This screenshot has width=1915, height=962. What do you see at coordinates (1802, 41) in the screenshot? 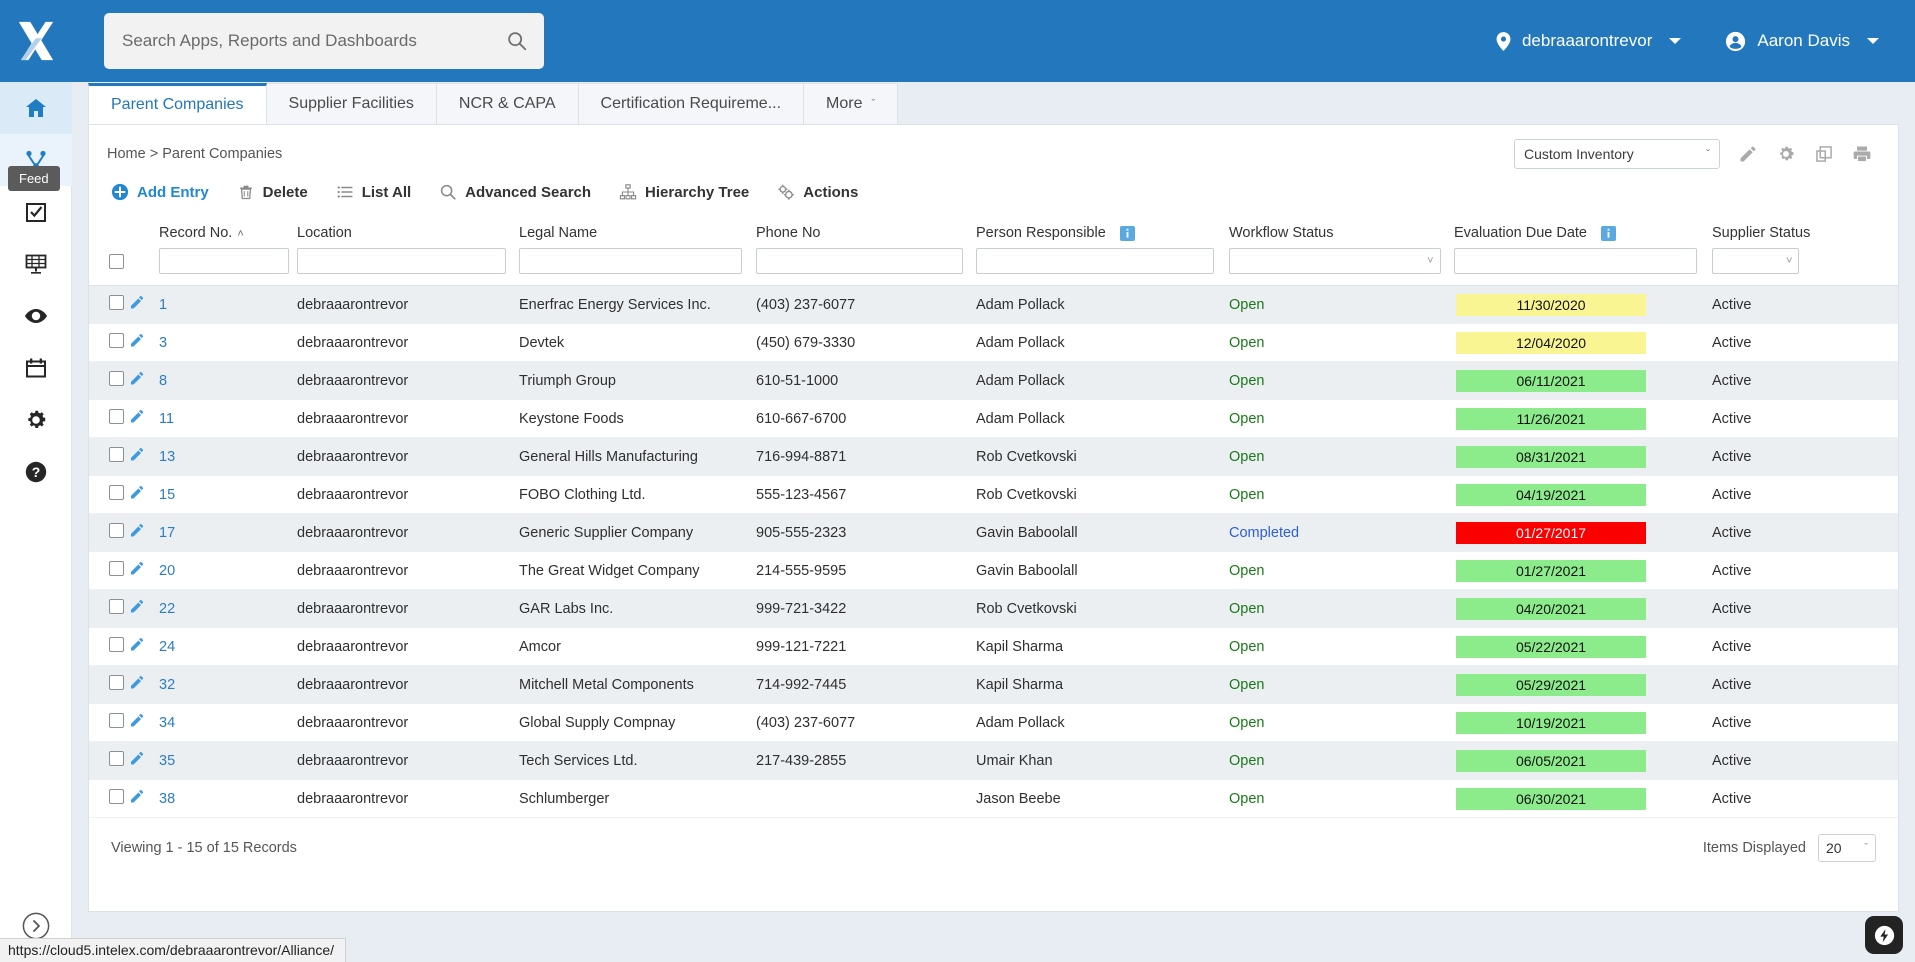
I see `user-menu: Aaron Davis` at bounding box center [1802, 41].